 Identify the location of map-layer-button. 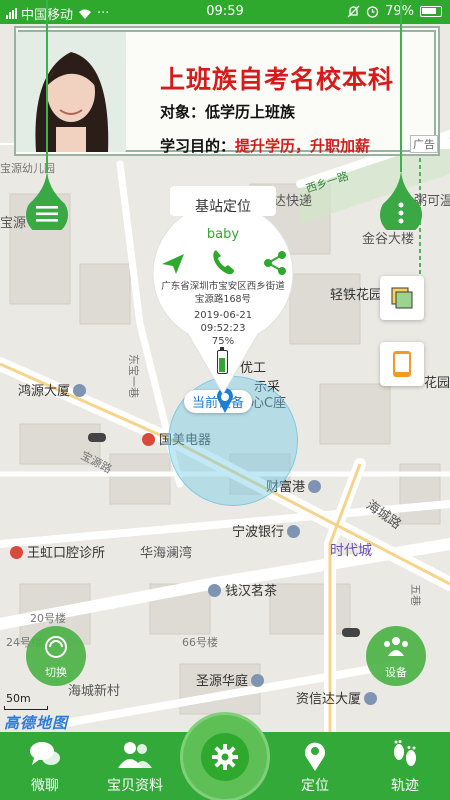
(402, 298).